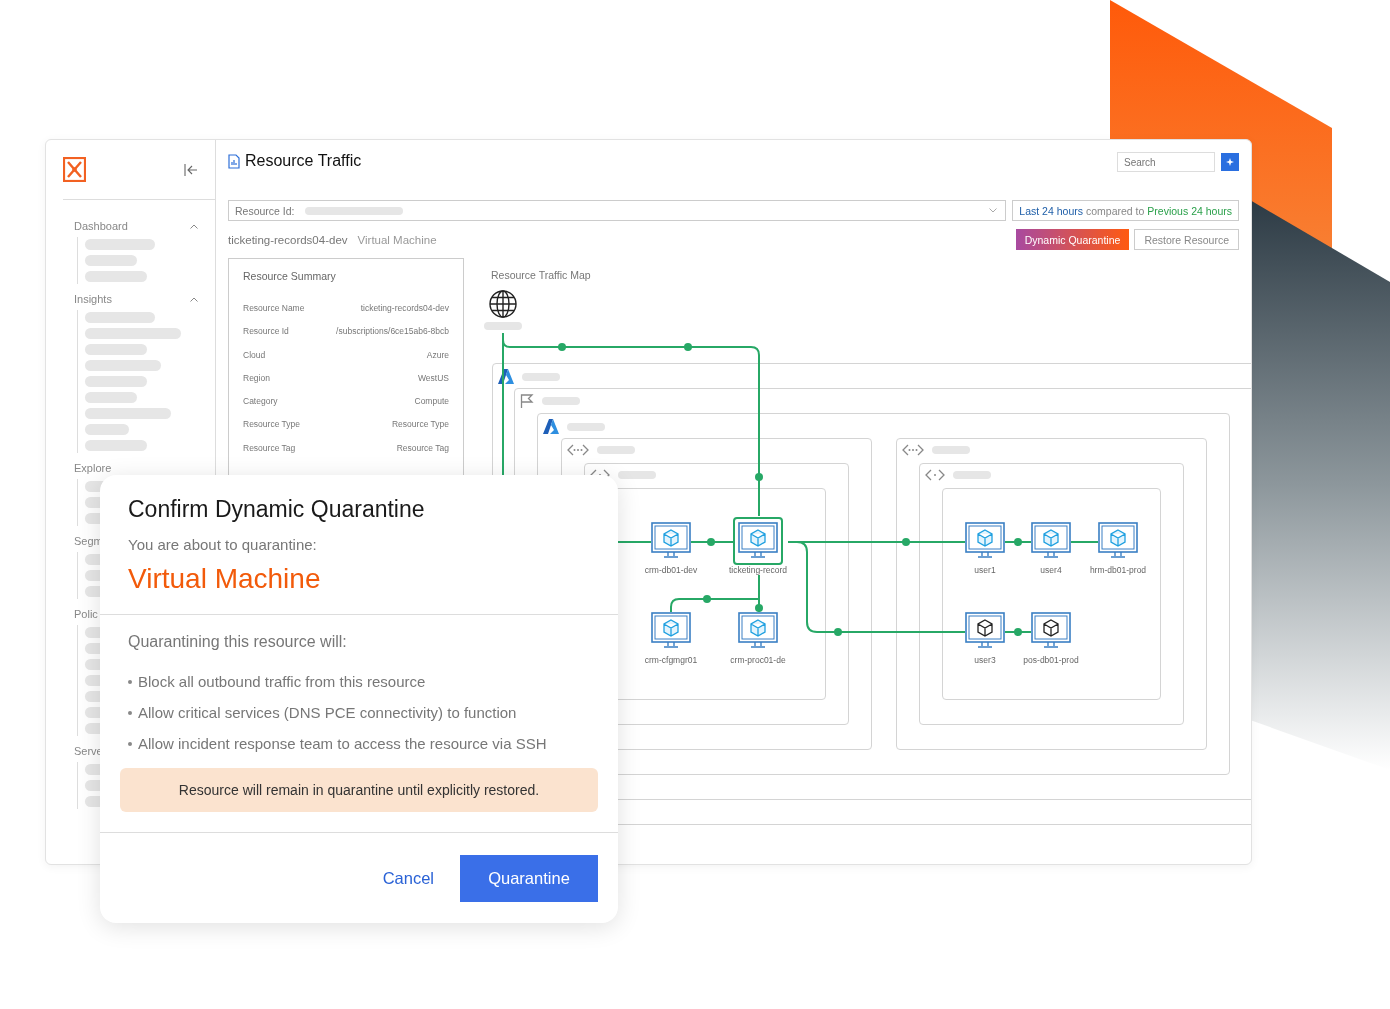  What do you see at coordinates (1051, 660) in the screenshot?
I see `node-label: pos-db01-prod` at bounding box center [1051, 660].